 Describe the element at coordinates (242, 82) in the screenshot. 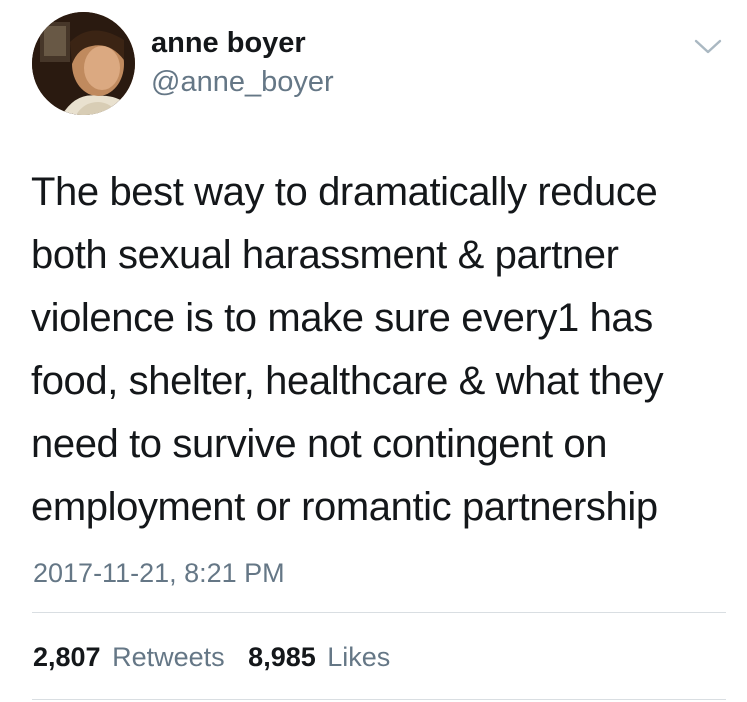

I see `user-handle: @anne_boyer` at that location.